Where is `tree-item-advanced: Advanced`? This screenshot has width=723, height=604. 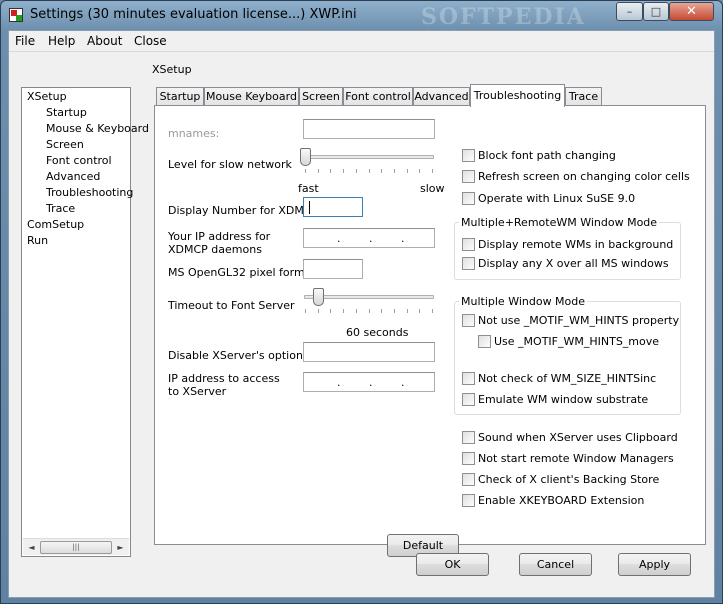
tree-item-advanced: Advanced is located at coordinates (73, 176).